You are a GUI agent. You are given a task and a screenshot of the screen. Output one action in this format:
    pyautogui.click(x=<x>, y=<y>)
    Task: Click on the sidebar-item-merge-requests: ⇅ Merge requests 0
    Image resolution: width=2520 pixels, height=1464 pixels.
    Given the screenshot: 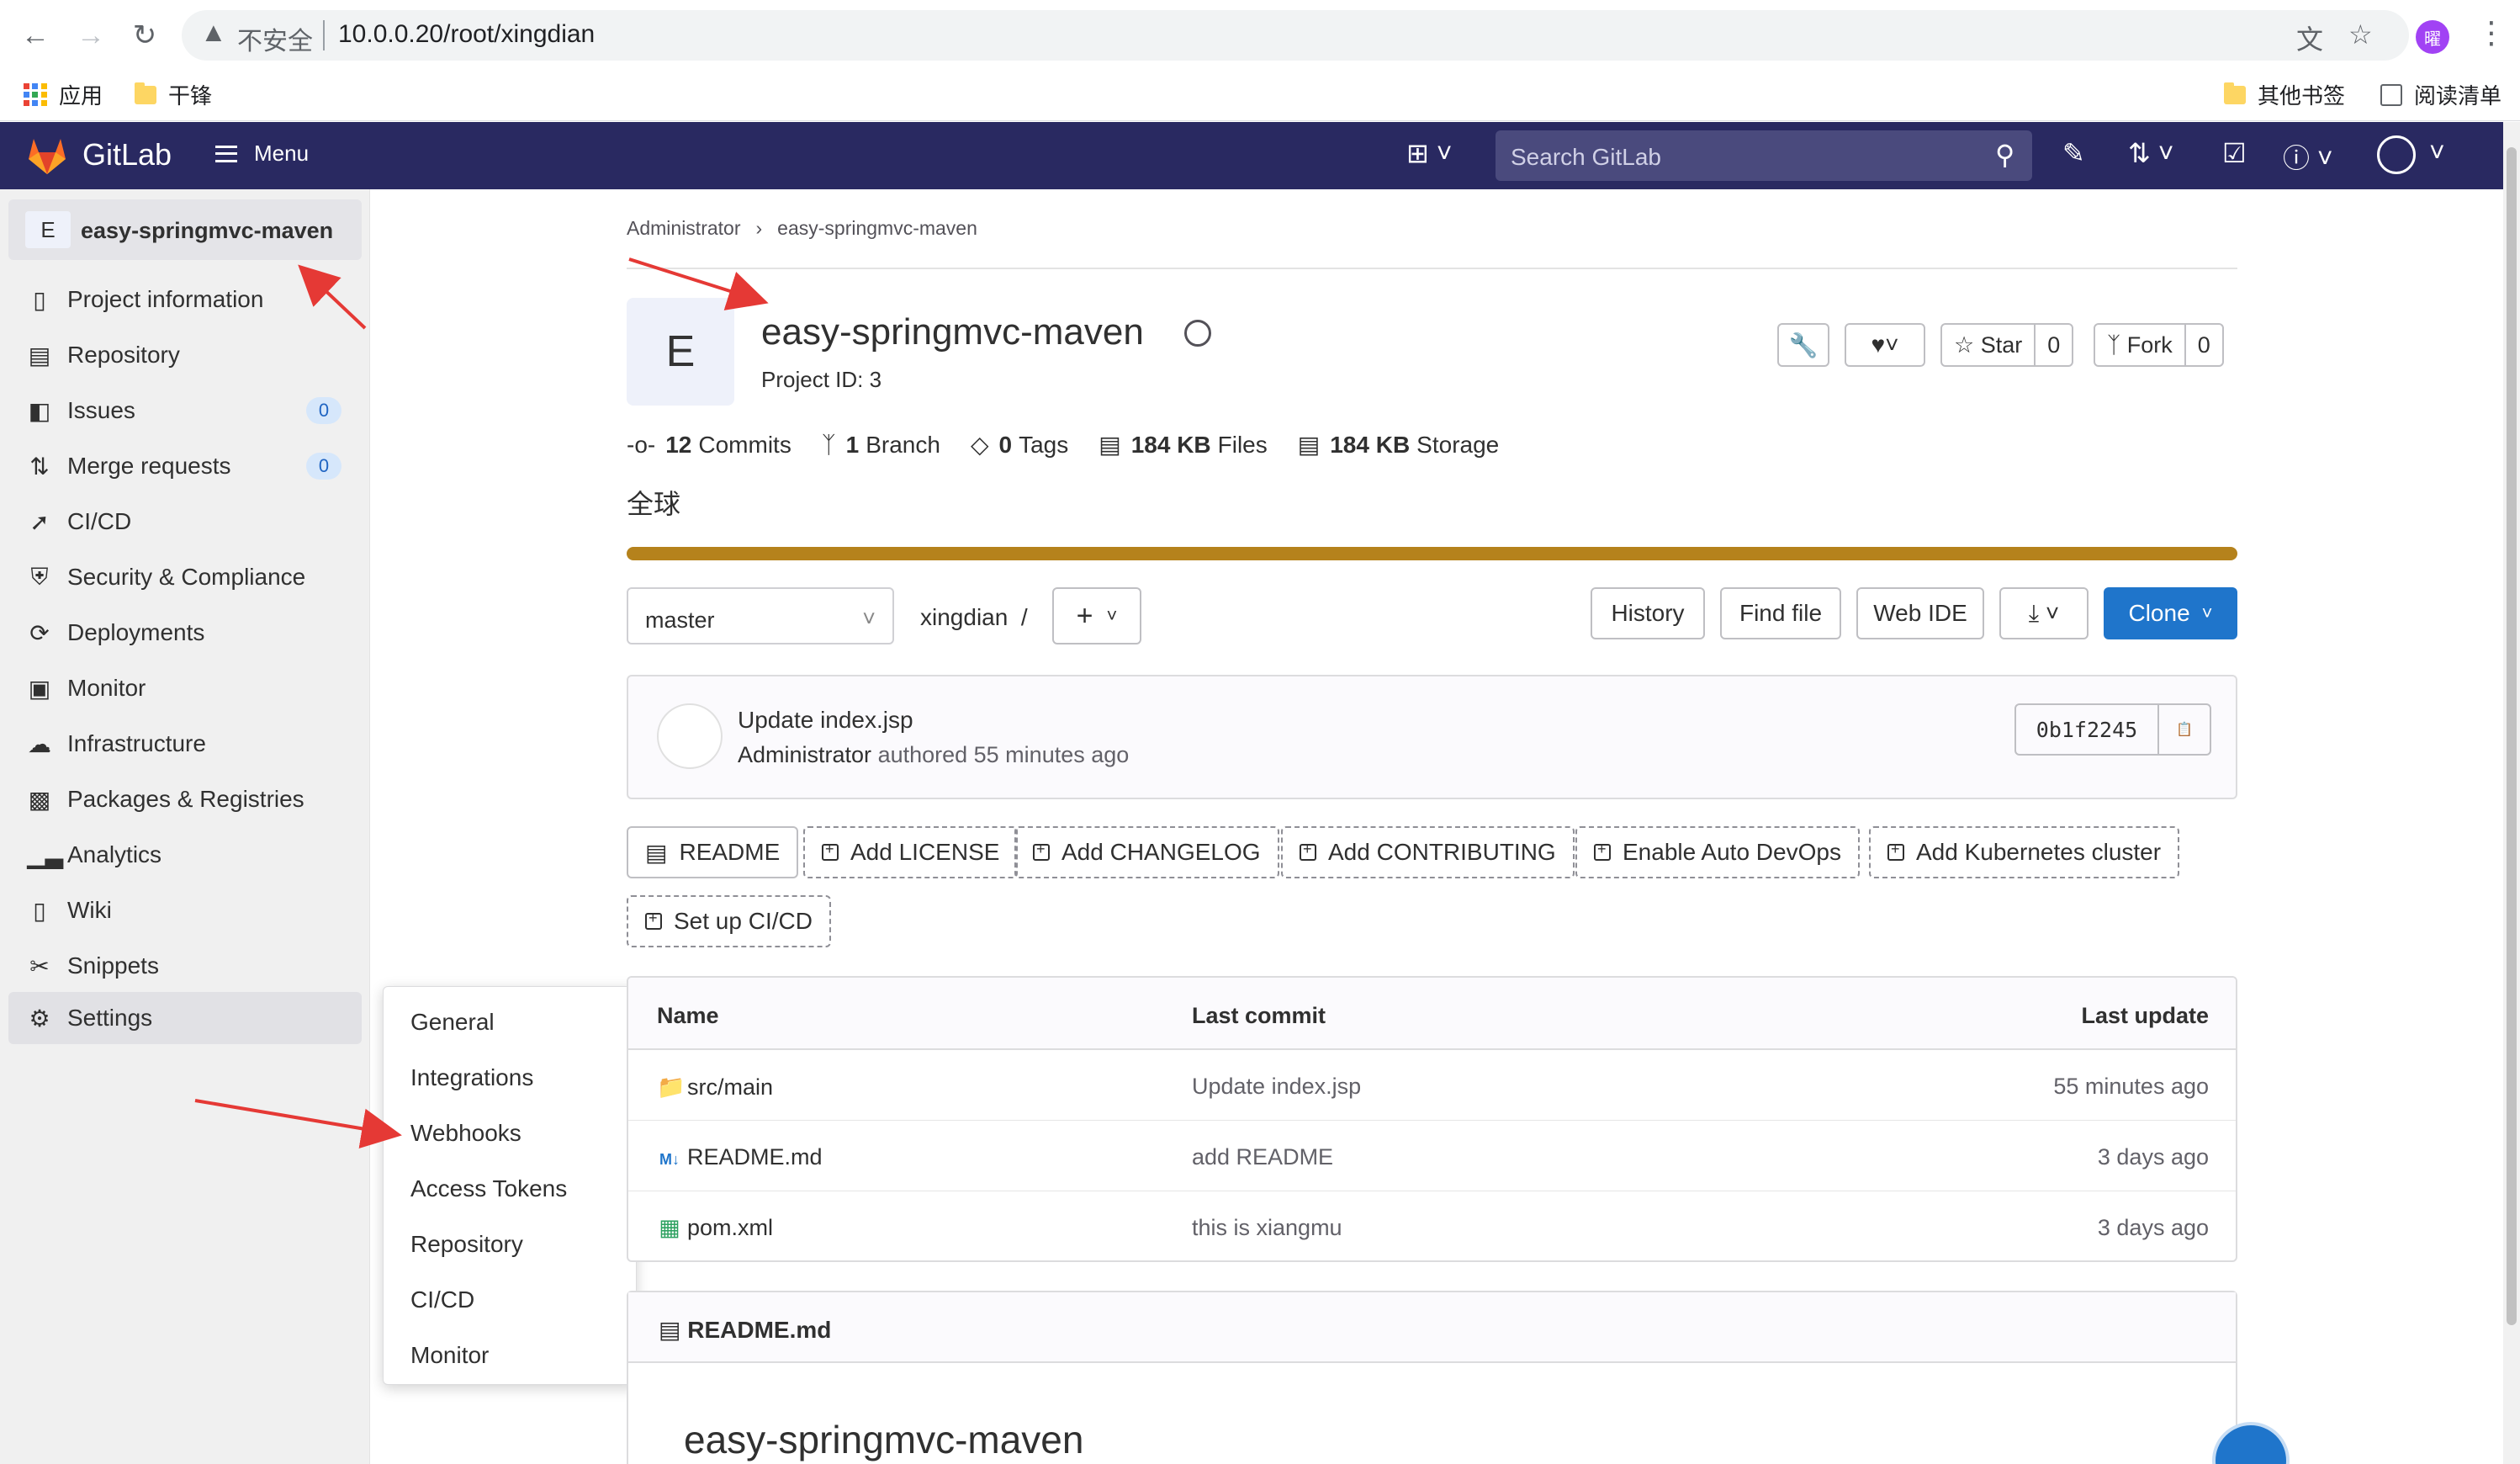 What is the action you would take?
    pyautogui.click(x=185, y=466)
    